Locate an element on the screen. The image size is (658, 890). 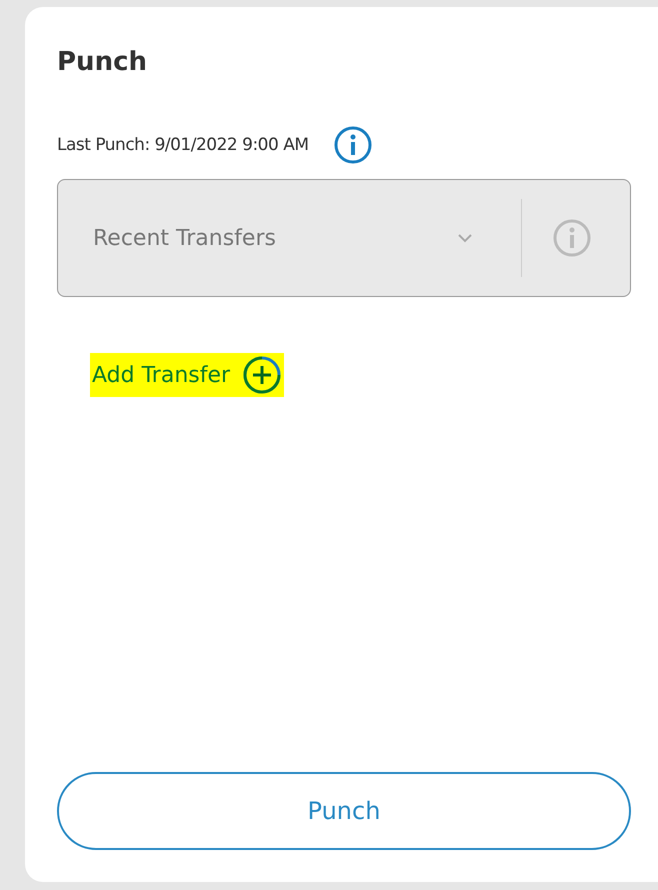
last-punch-text: Last Punch: 9/01/2022 9:00 AM is located at coordinates (183, 145).